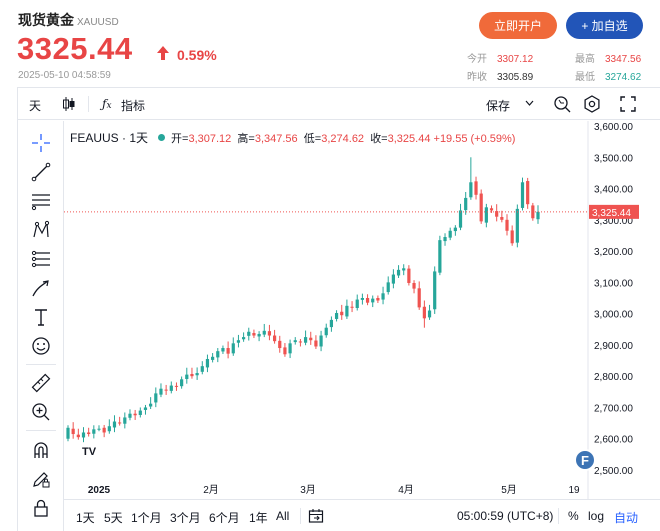  What do you see at coordinates (41, 383) in the screenshot?
I see `ruler-tool` at bounding box center [41, 383].